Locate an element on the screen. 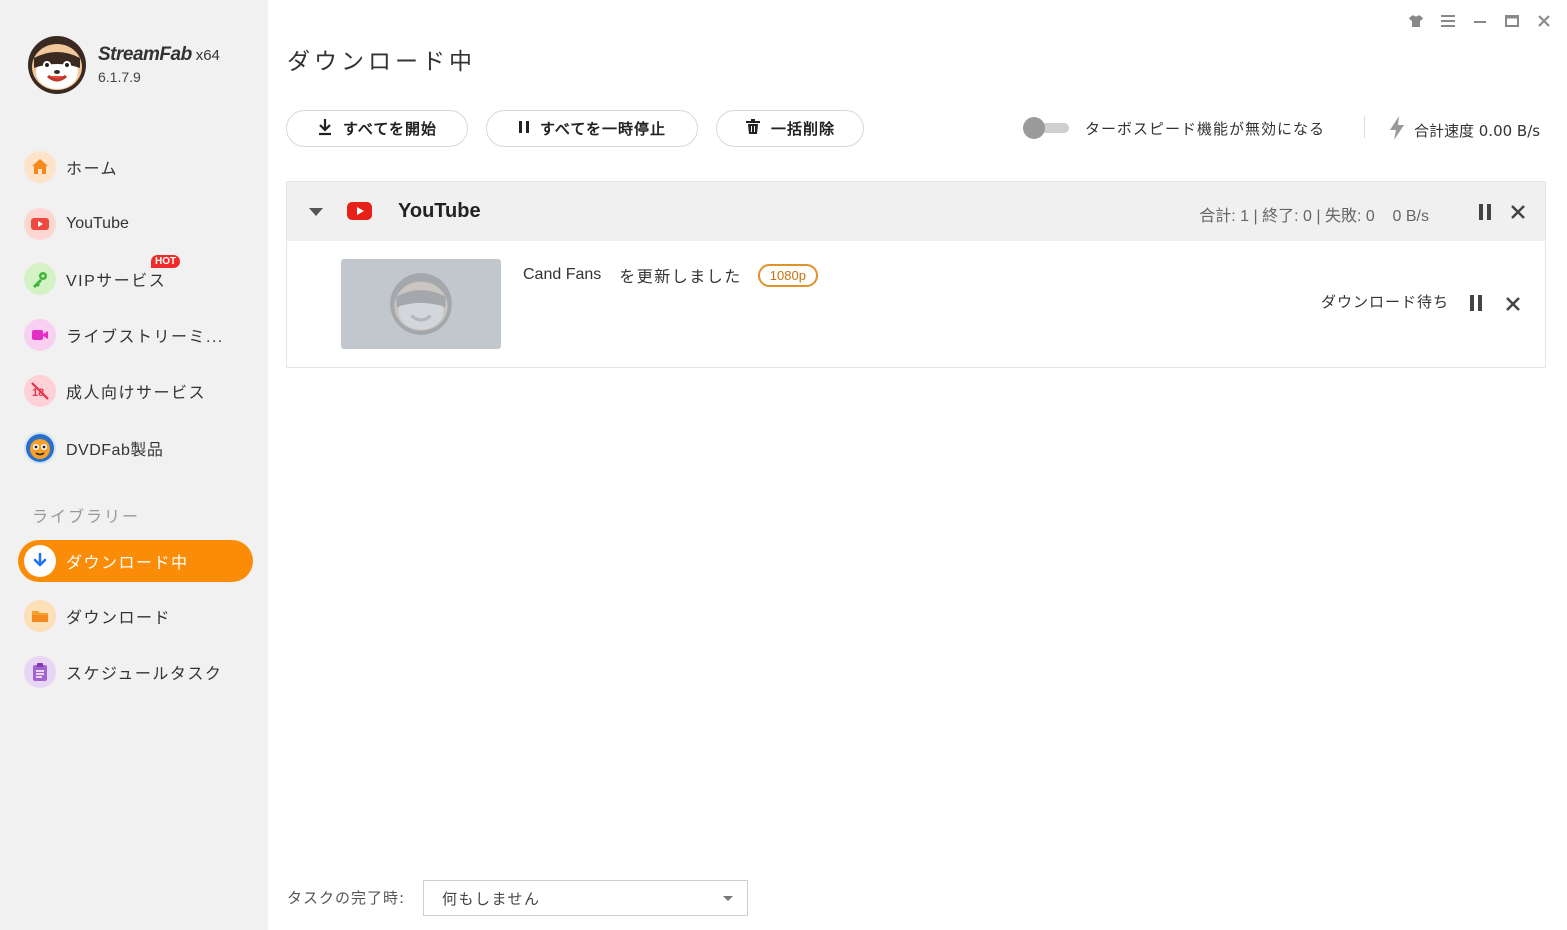 The image size is (1567, 930). library-section-label: ライブラリー is located at coordinates (86, 516).